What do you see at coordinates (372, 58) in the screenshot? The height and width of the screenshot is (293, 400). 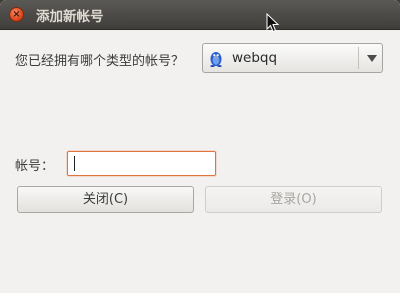 I see `chevron-down-icon` at bounding box center [372, 58].